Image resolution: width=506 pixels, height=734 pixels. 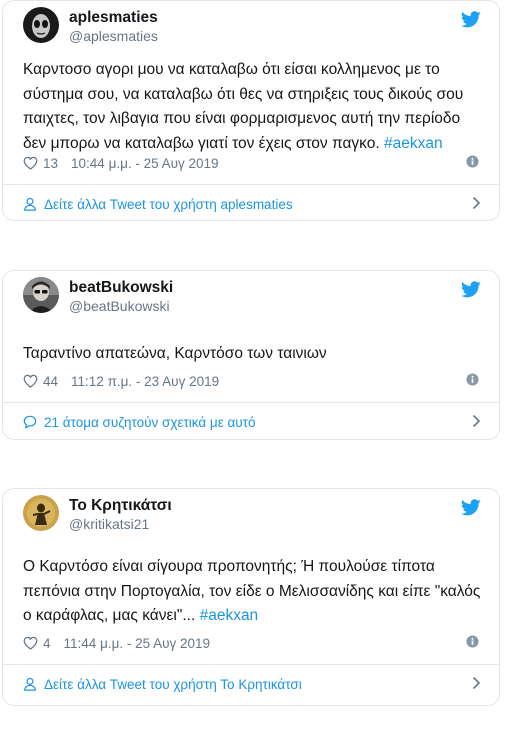 I want to click on tweet-meta: 13 10:44 μ.μ. - 25 Αυγ 2019, so click(x=251, y=163).